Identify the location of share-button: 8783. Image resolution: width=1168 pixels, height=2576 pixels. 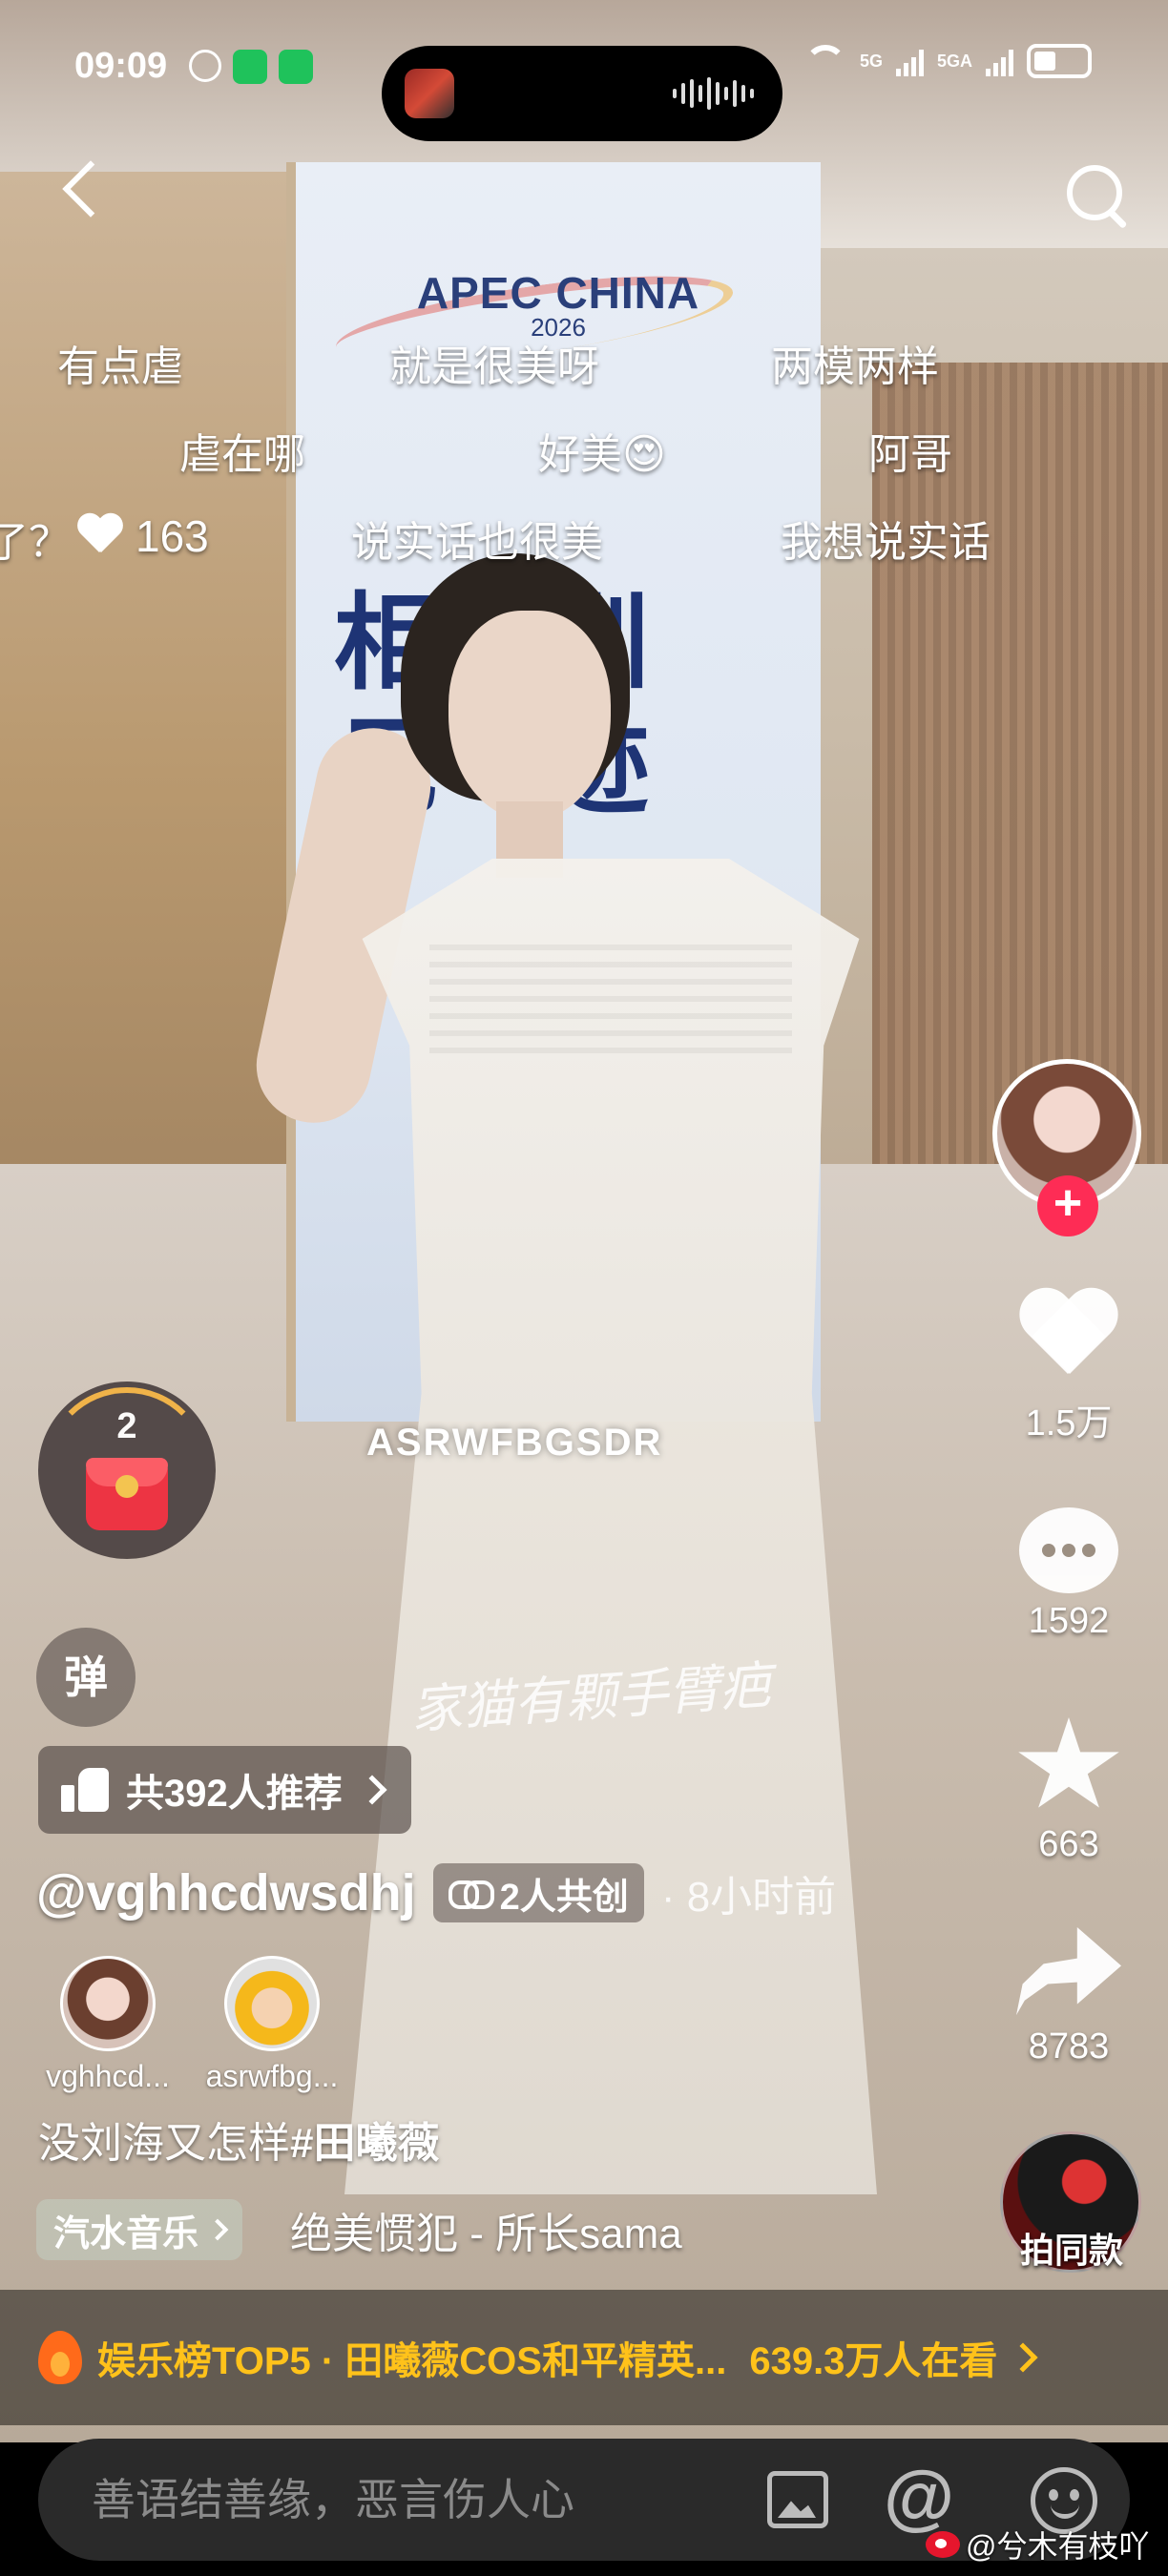
(1069, 1997).